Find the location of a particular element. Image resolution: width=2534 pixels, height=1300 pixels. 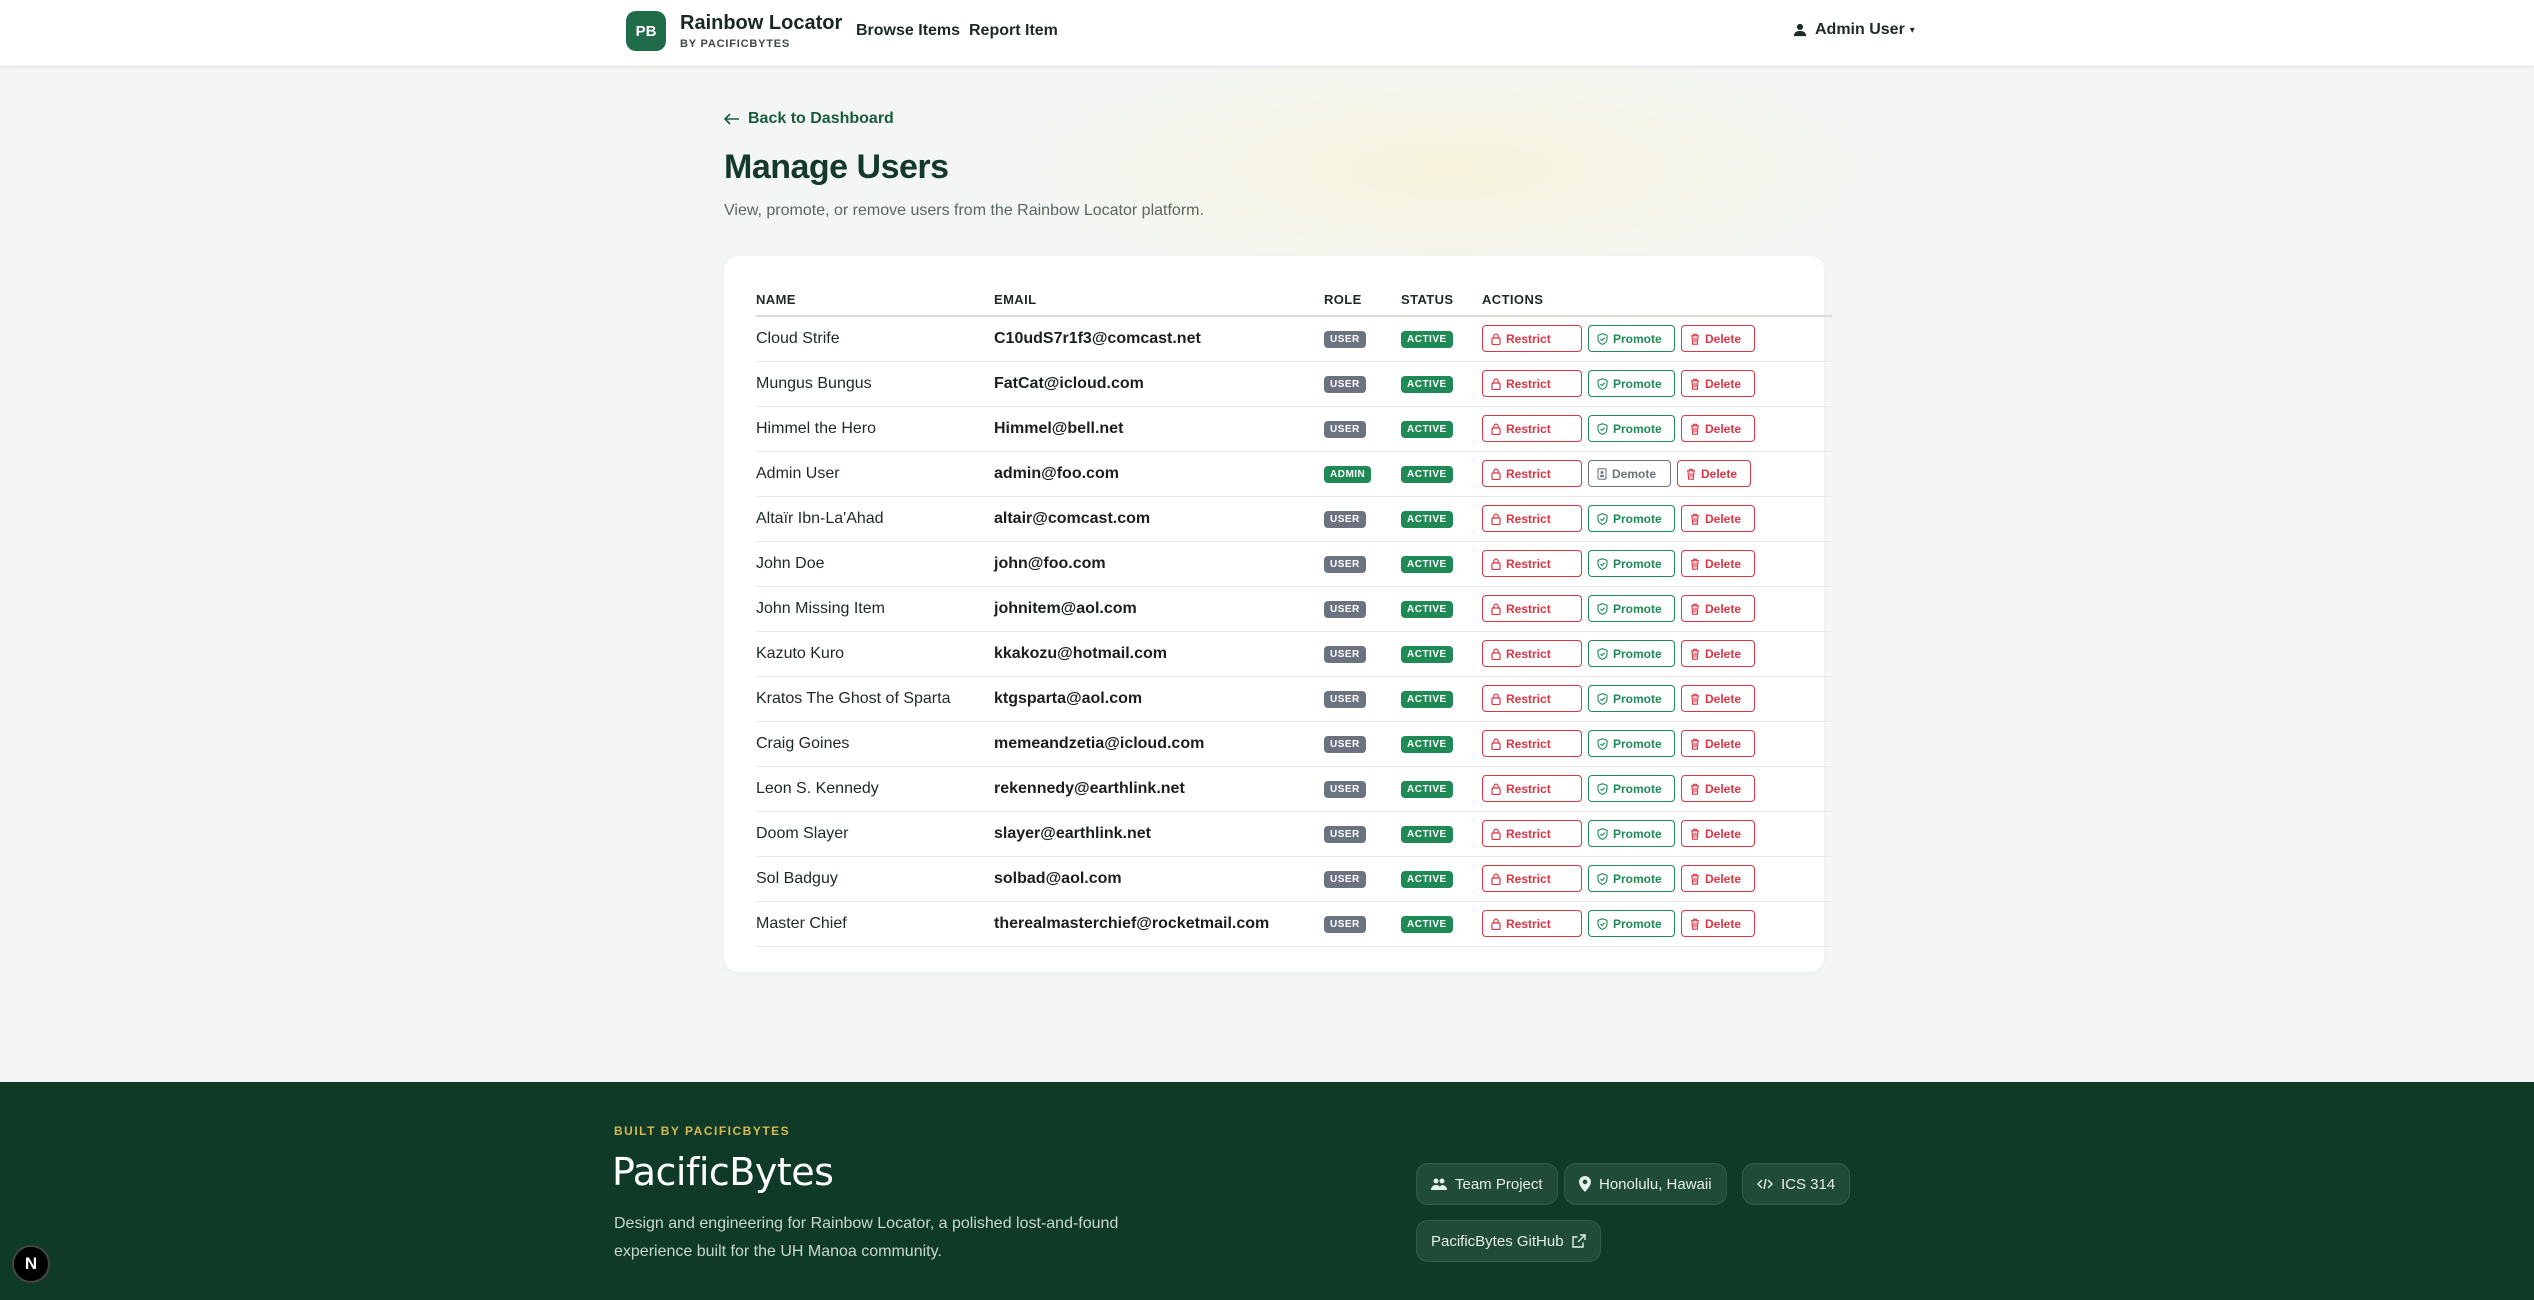

brand: PB Rainbow Locator BY PACIFICBYTES is located at coordinates (734, 31).